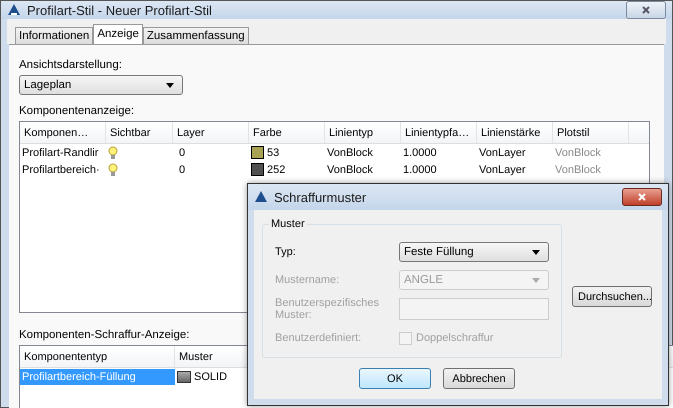  I want to click on field-label: Mustername:, so click(307, 280).